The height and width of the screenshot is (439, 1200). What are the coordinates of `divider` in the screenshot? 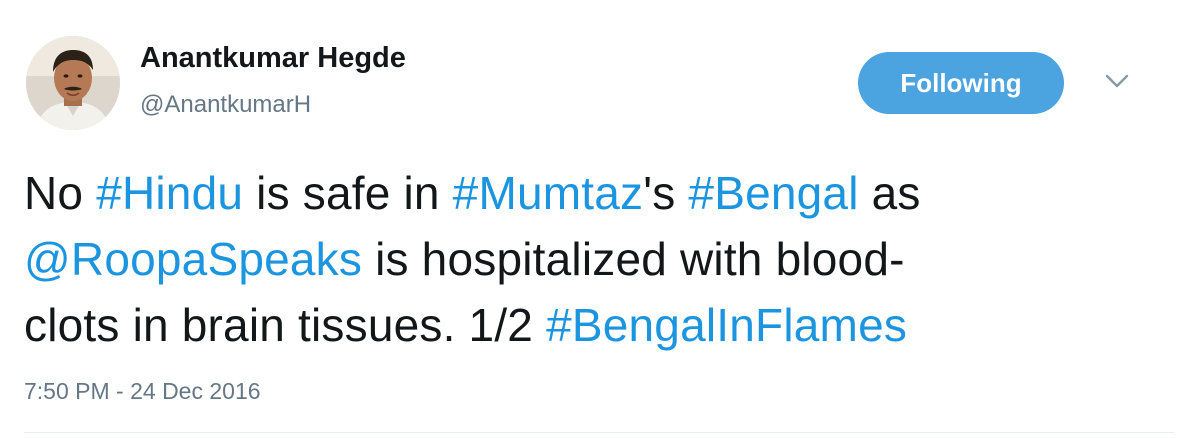 It's located at (599, 432).